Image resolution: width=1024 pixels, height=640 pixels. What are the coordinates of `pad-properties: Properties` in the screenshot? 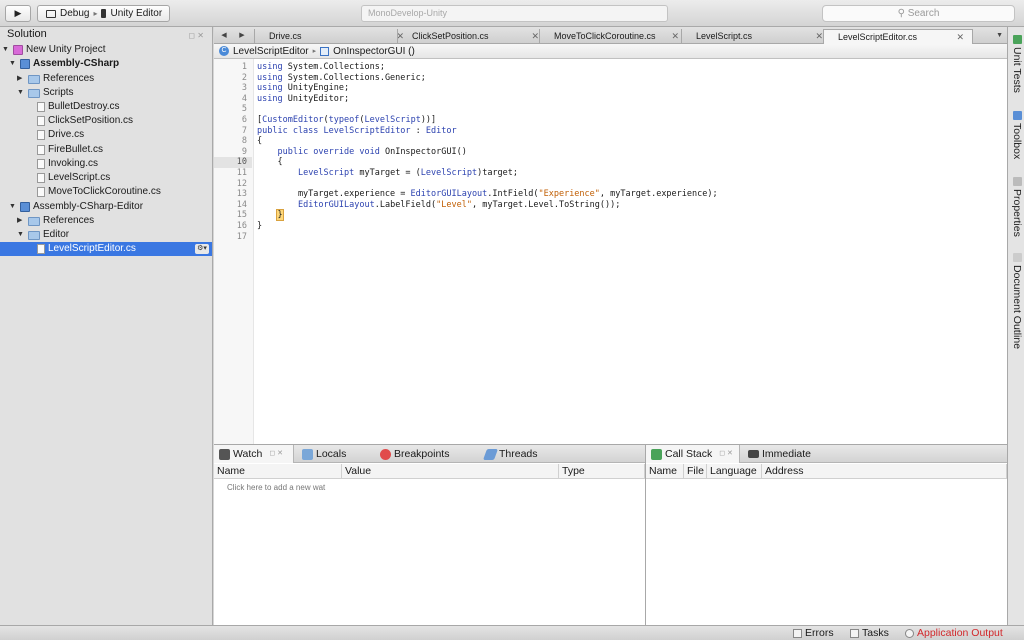 It's located at (1017, 207).